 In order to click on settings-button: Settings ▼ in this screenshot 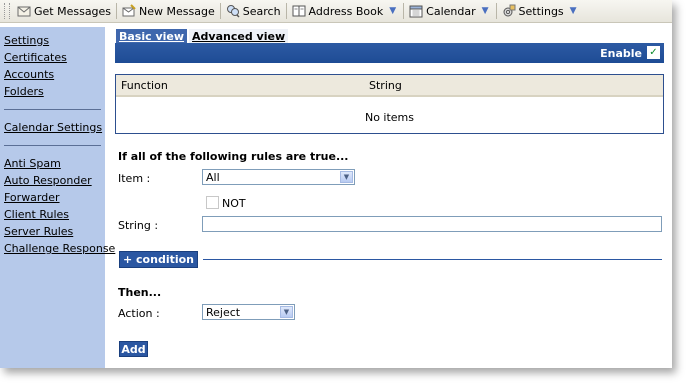, I will do `click(540, 11)`.